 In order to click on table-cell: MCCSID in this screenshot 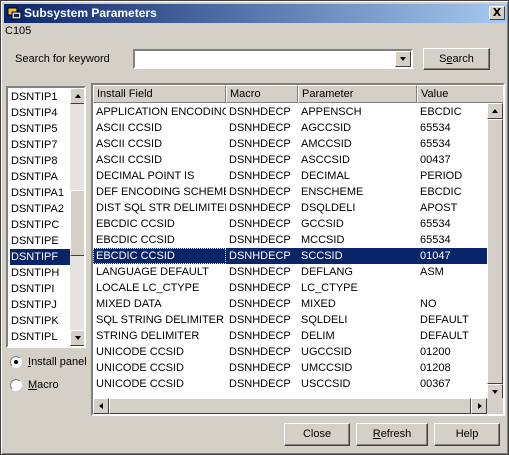, I will do `click(323, 240)`.